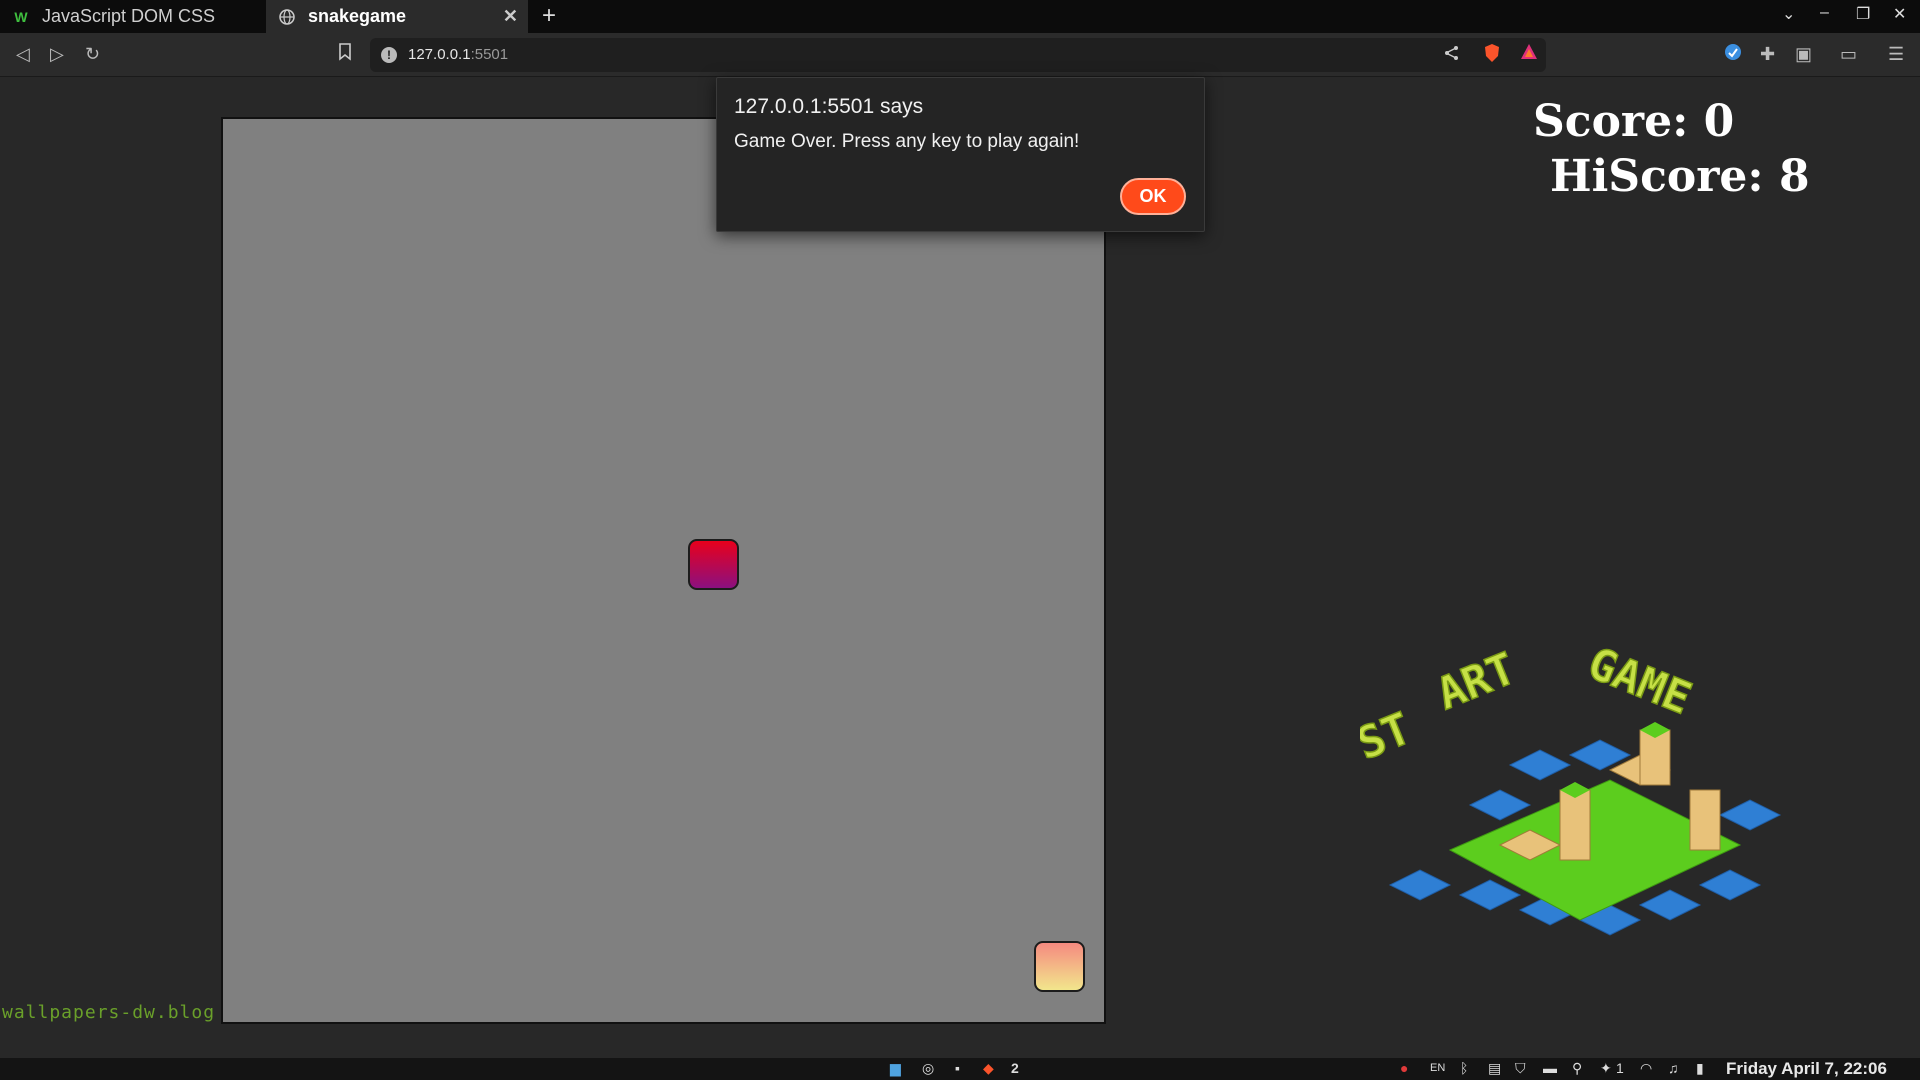 The height and width of the screenshot is (1080, 1920). What do you see at coordinates (1634, 121) in the screenshot?
I see `score-display: Score: 0` at bounding box center [1634, 121].